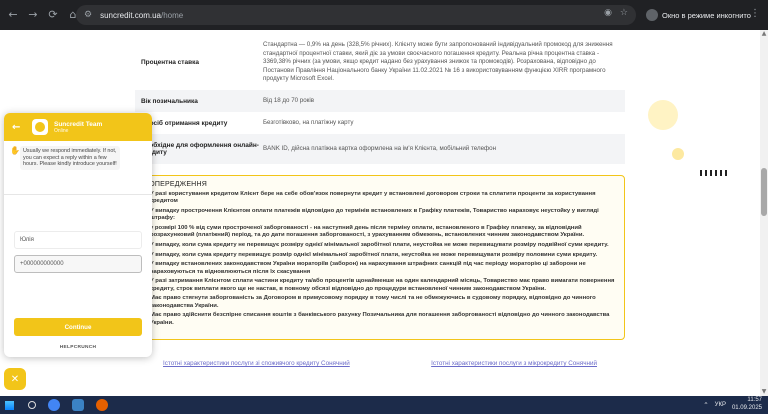 This screenshot has height=414, width=768. I want to click on sun-logo-icon, so click(40, 127).